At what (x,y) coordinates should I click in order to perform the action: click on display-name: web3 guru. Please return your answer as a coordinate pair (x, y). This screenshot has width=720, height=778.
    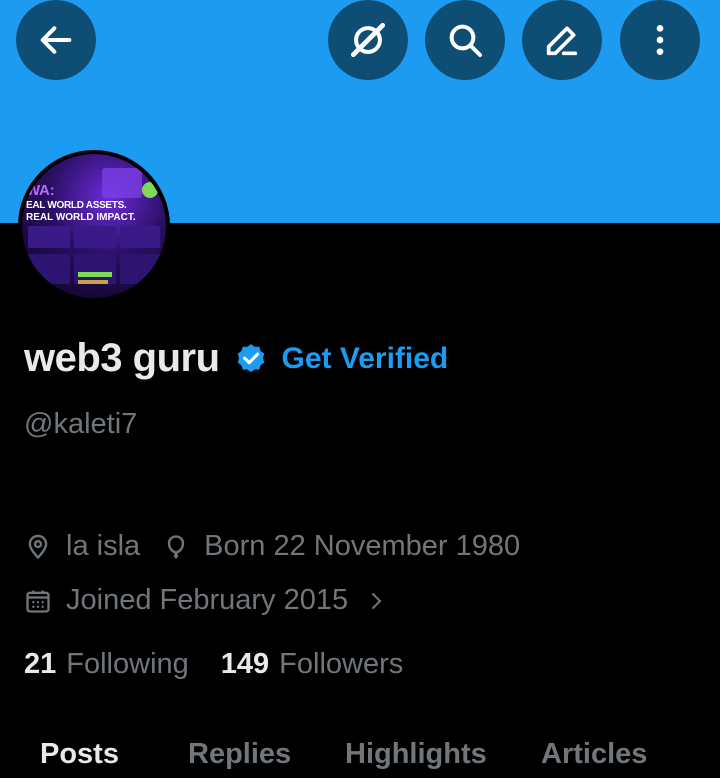
    Looking at the image, I should click on (122, 358).